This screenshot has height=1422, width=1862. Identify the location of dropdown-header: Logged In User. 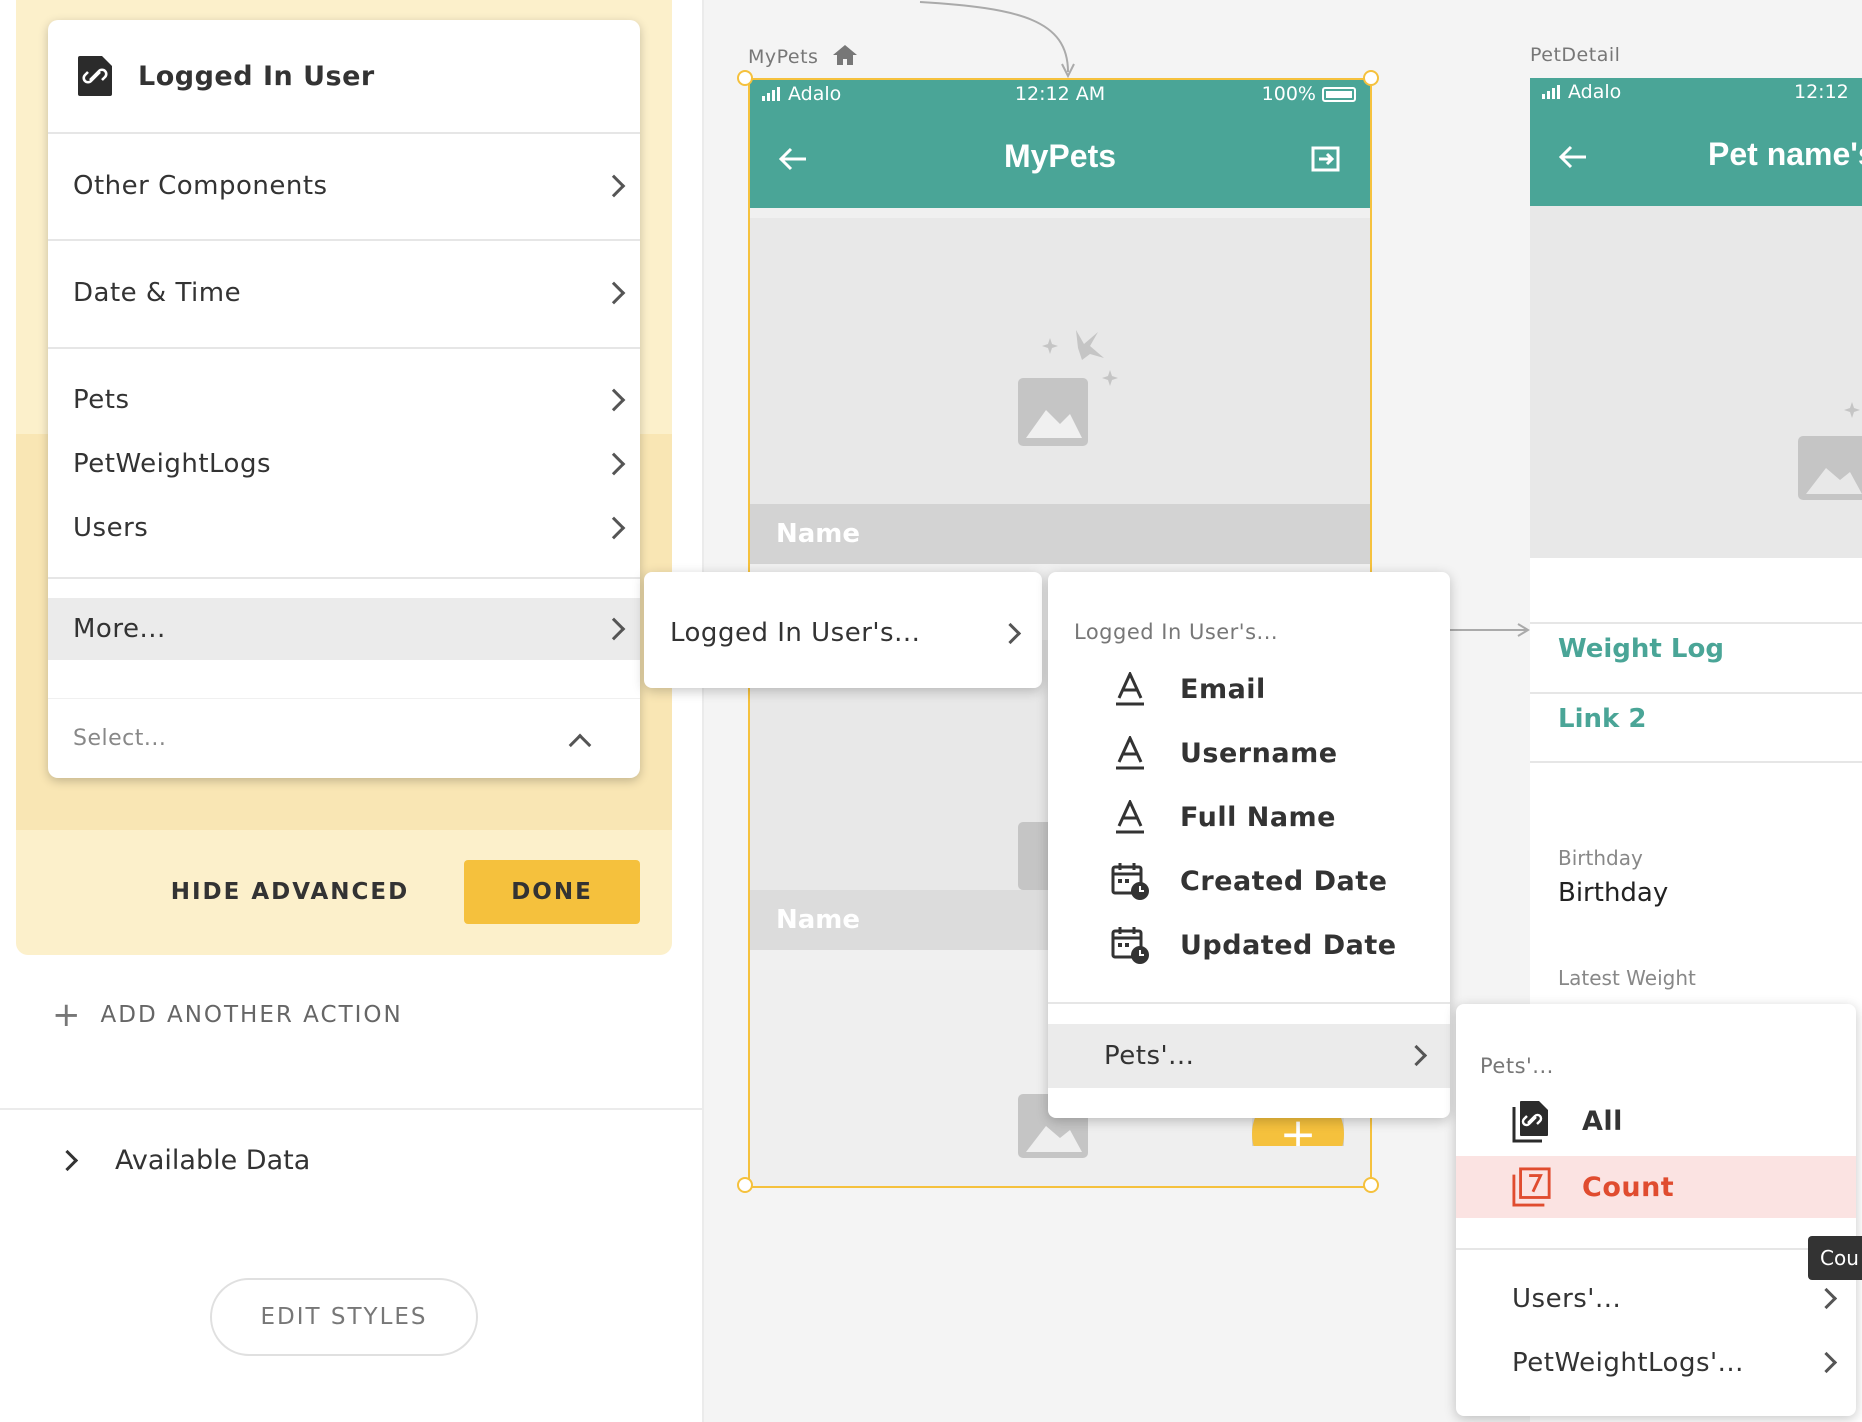
(344, 76).